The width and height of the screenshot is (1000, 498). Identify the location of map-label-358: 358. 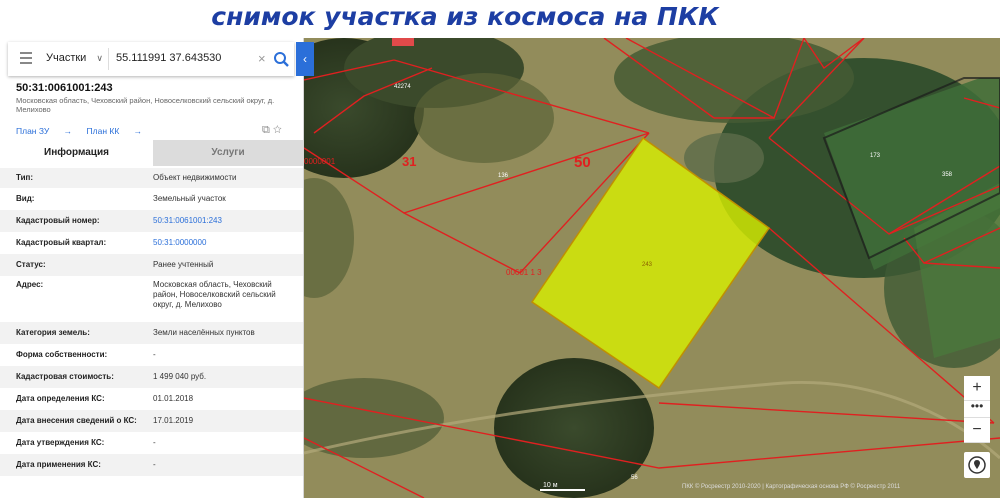
(947, 175).